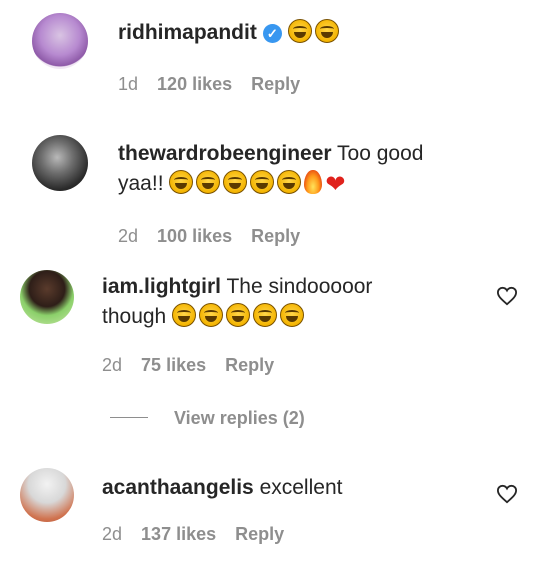 This screenshot has width=538, height=562. I want to click on comment-text-line: ridhimapandit ✓, so click(230, 32).